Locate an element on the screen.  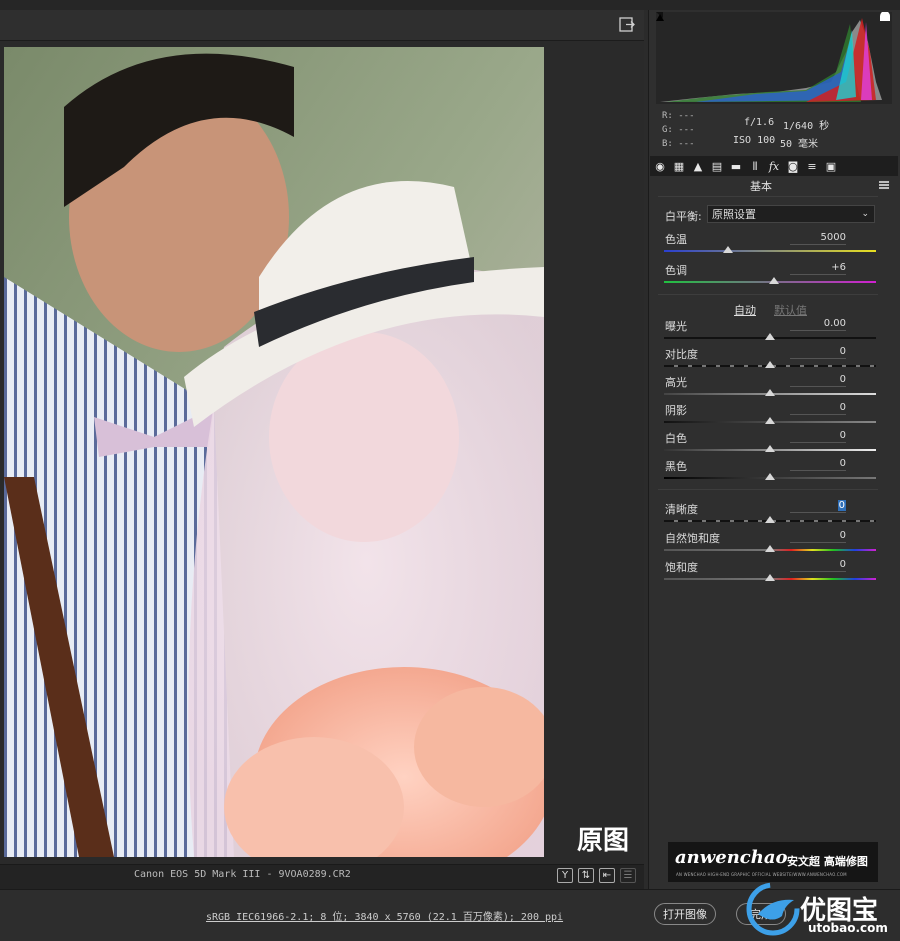
highlight-clip-icon is located at coordinates (885, 16).